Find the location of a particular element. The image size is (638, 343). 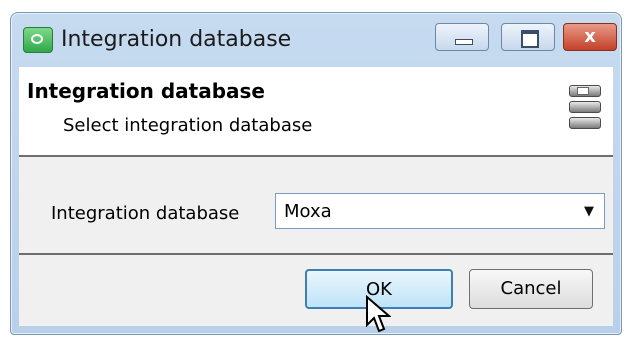

maximize-button is located at coordinates (528, 37).